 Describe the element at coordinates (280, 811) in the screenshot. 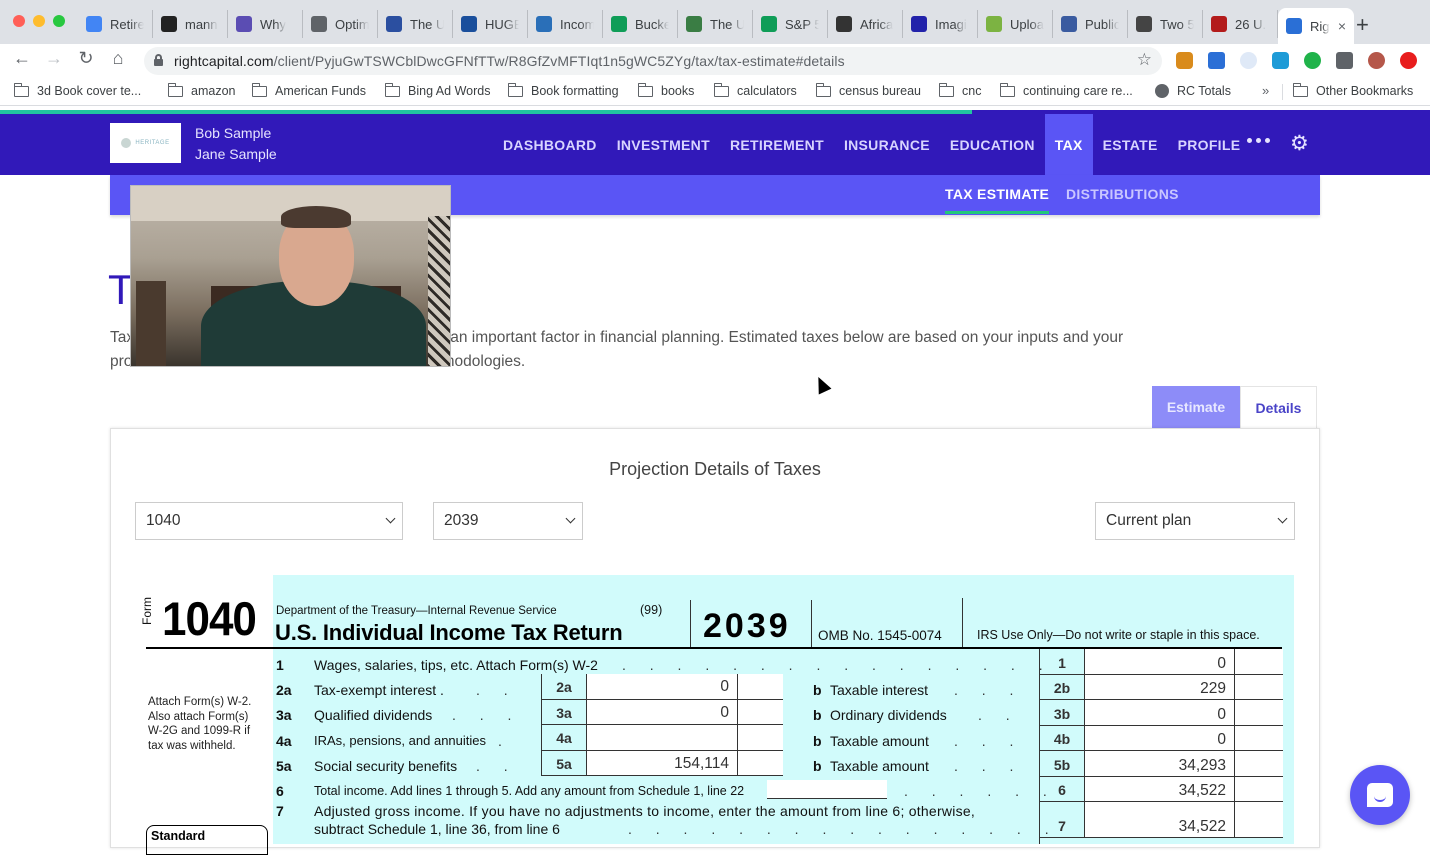

I see `line-number: 7` at that location.